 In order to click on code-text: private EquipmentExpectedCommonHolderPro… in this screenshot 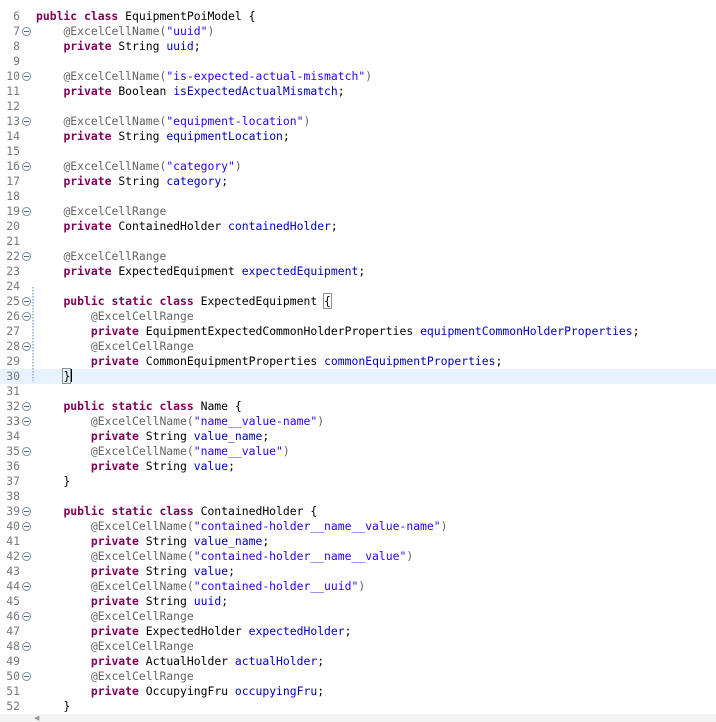, I will do `click(338, 331)`.